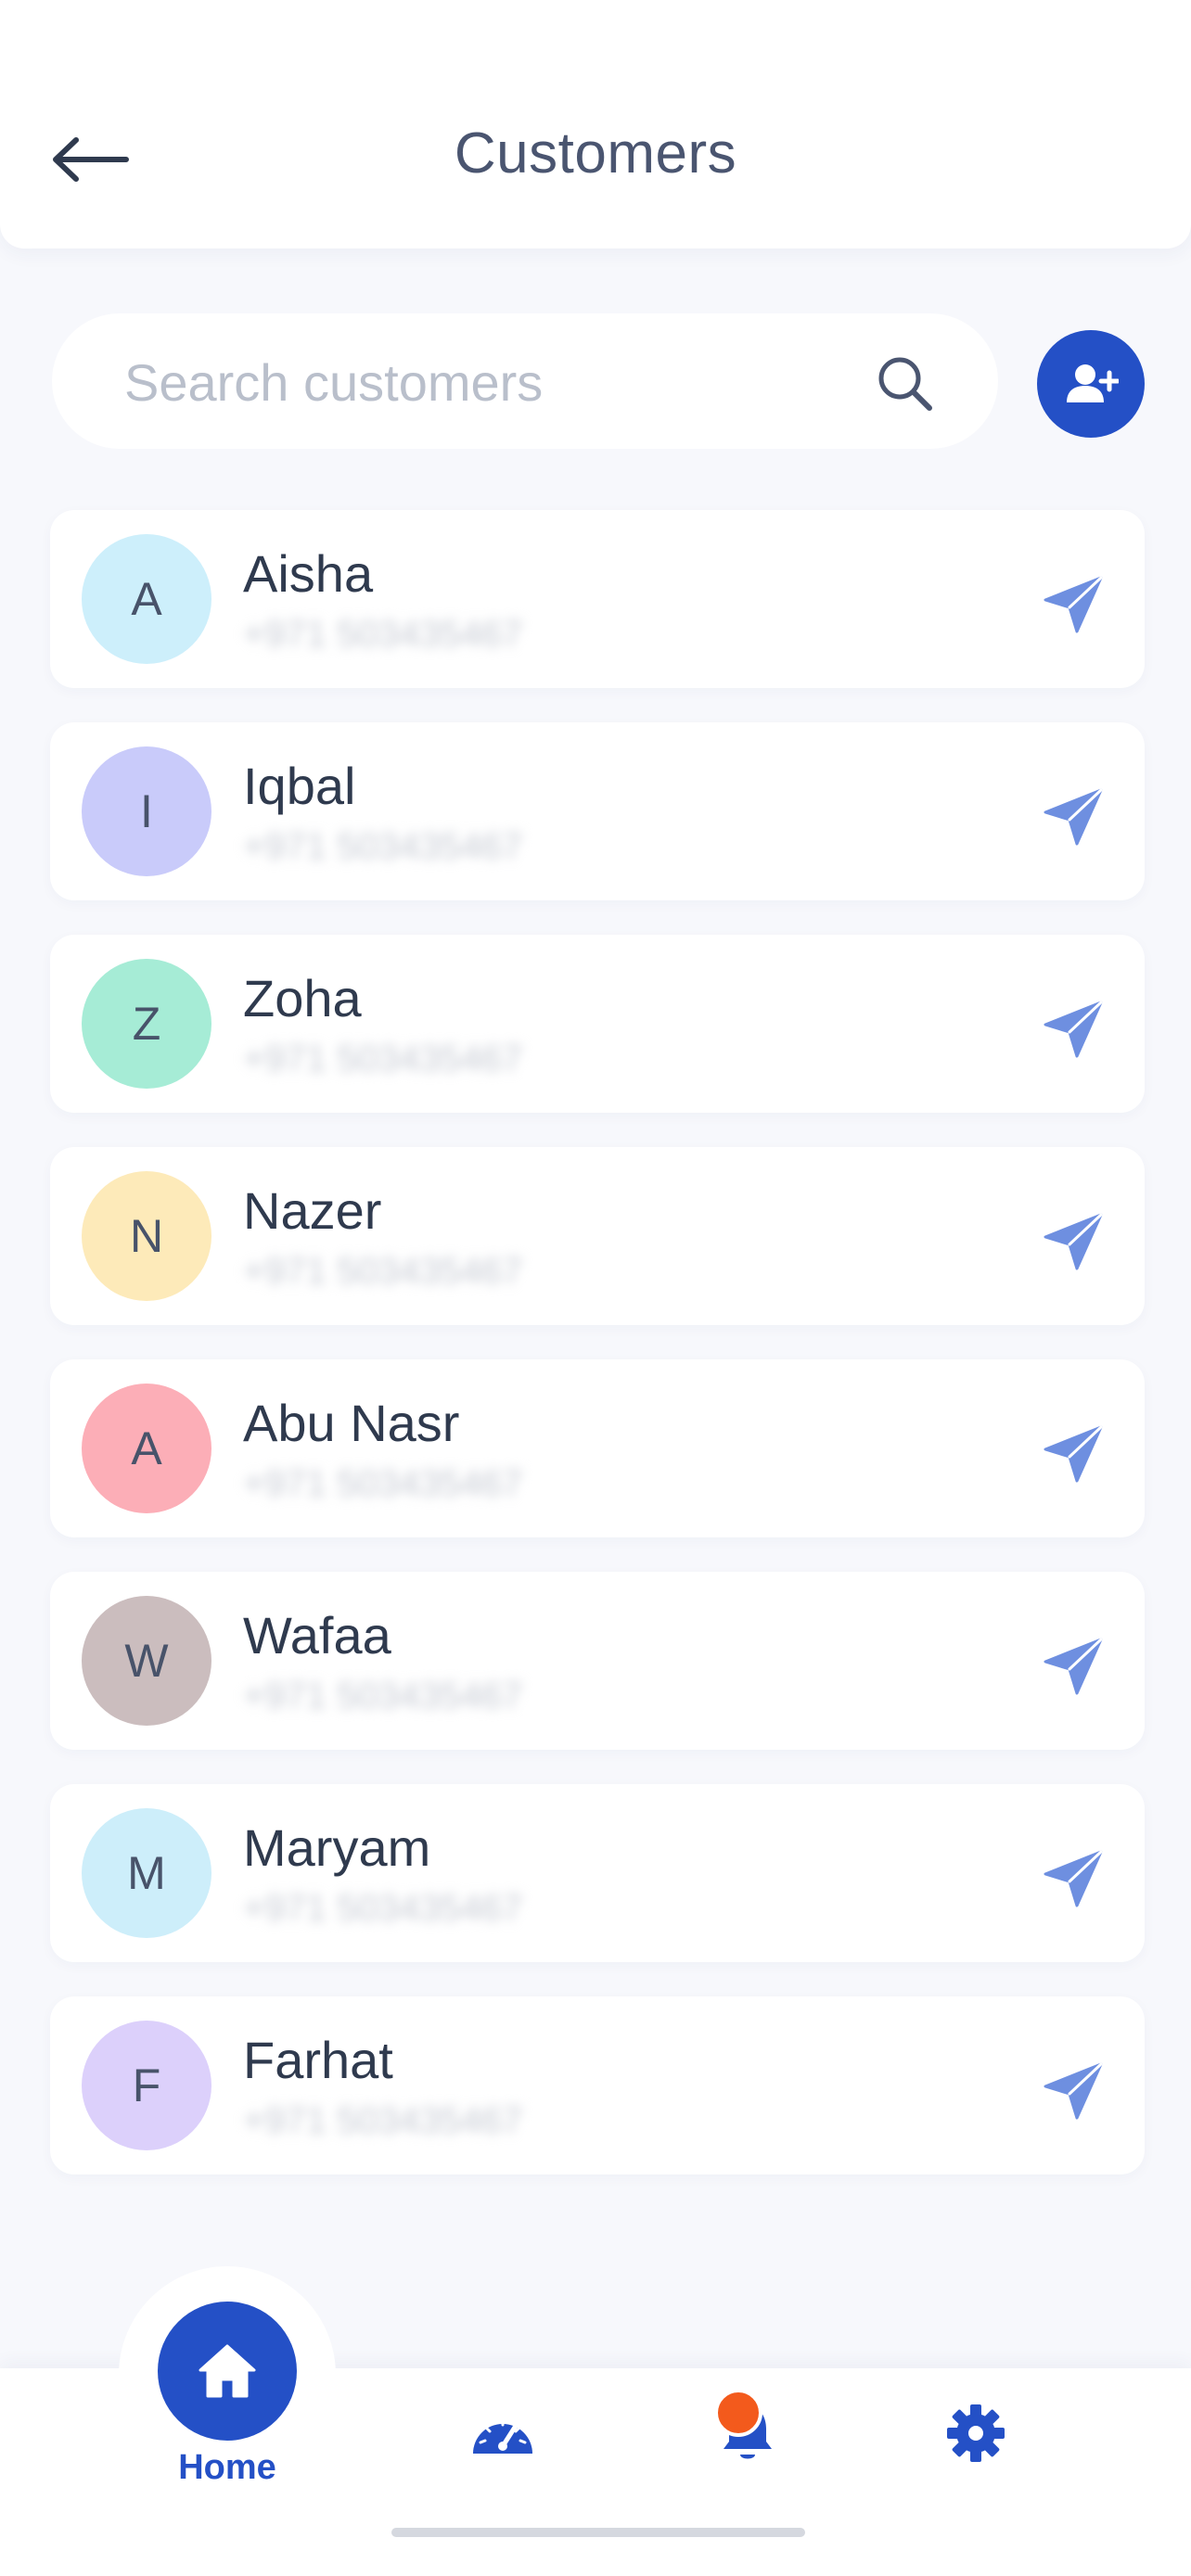  I want to click on customer-card: A Aisha +971 503435467, so click(597, 599).